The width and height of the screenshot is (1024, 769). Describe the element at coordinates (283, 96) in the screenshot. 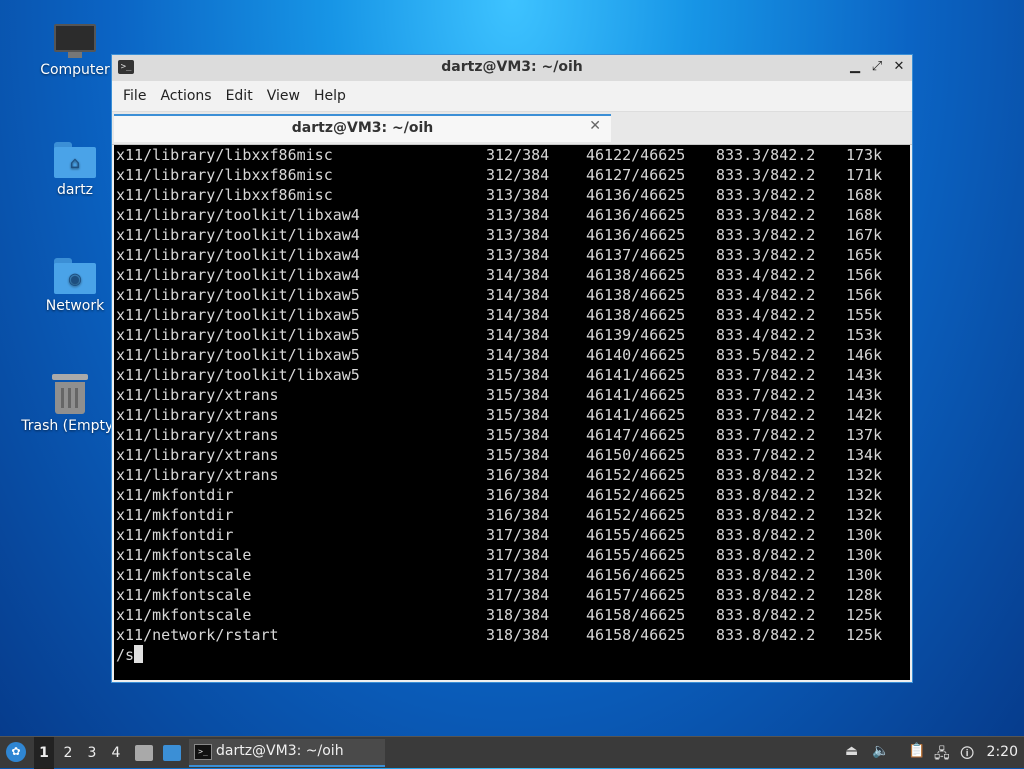

I see `menu-view: View` at that location.